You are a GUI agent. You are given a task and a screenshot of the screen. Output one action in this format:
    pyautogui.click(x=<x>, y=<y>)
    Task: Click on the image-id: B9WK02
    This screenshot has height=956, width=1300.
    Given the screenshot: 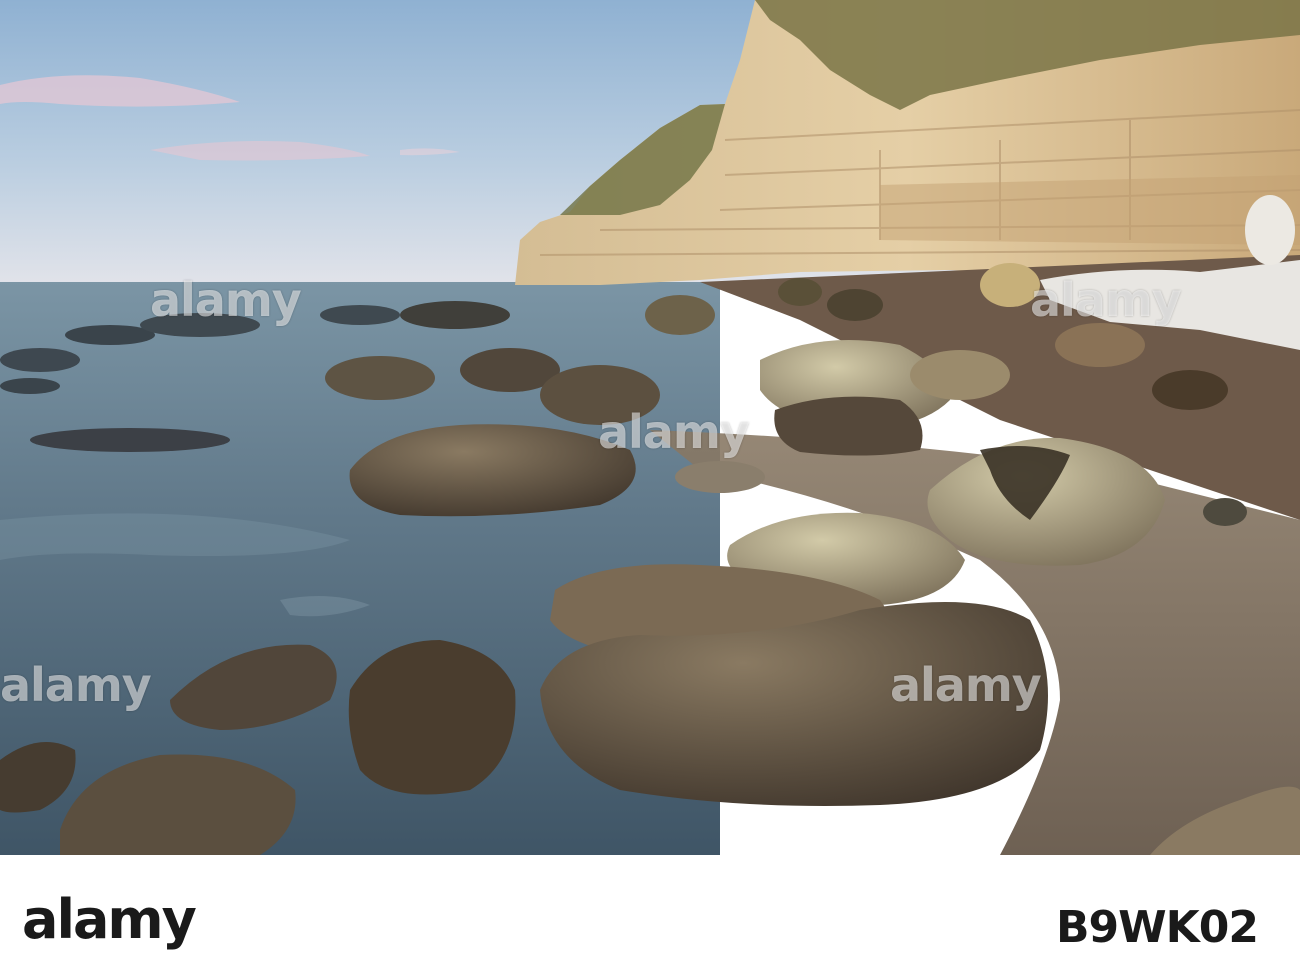 What is the action you would take?
    pyautogui.click(x=1157, y=927)
    